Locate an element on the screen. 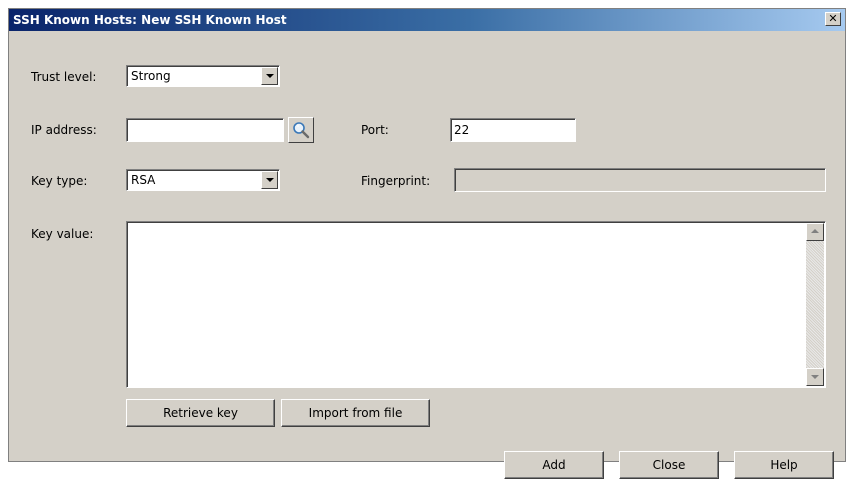  ip-address-input is located at coordinates (205, 130).